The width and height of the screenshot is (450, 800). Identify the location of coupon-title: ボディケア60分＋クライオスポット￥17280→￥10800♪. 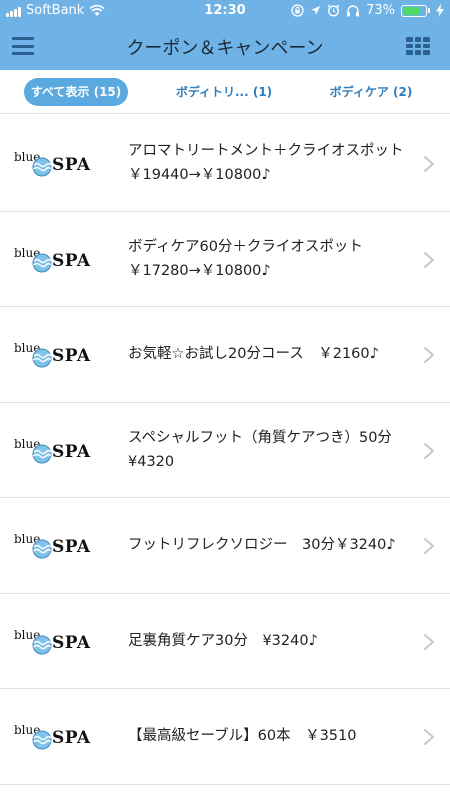
(245, 258).